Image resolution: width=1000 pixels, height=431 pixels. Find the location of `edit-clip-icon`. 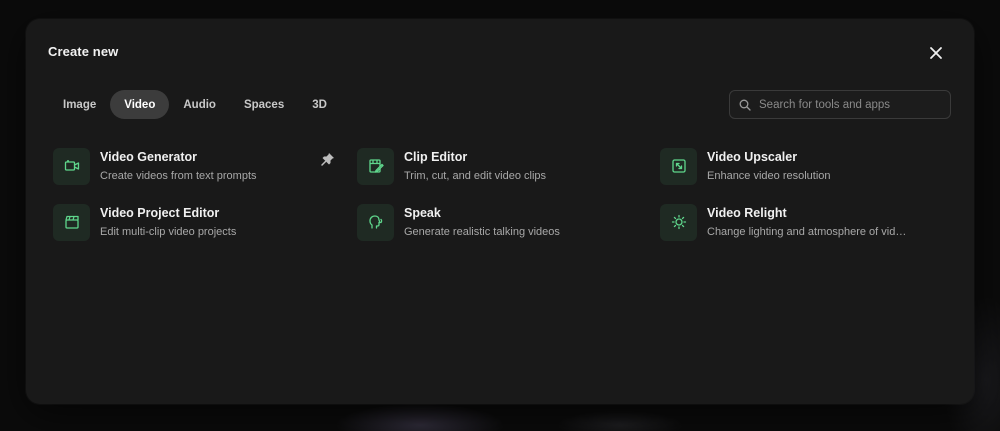

edit-clip-icon is located at coordinates (376, 166).